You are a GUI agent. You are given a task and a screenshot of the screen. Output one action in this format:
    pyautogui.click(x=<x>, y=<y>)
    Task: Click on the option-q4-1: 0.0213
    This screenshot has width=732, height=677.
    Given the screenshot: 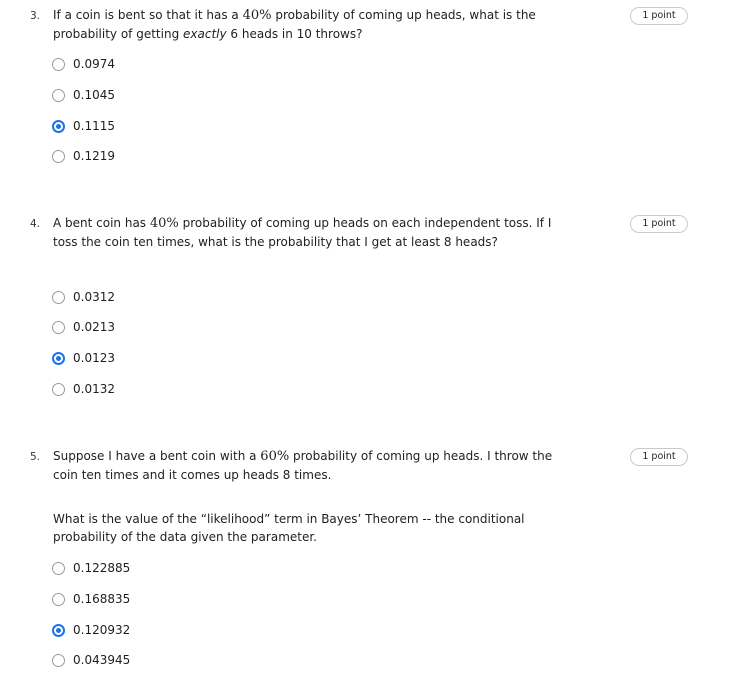 What is the action you would take?
    pyautogui.click(x=83, y=327)
    